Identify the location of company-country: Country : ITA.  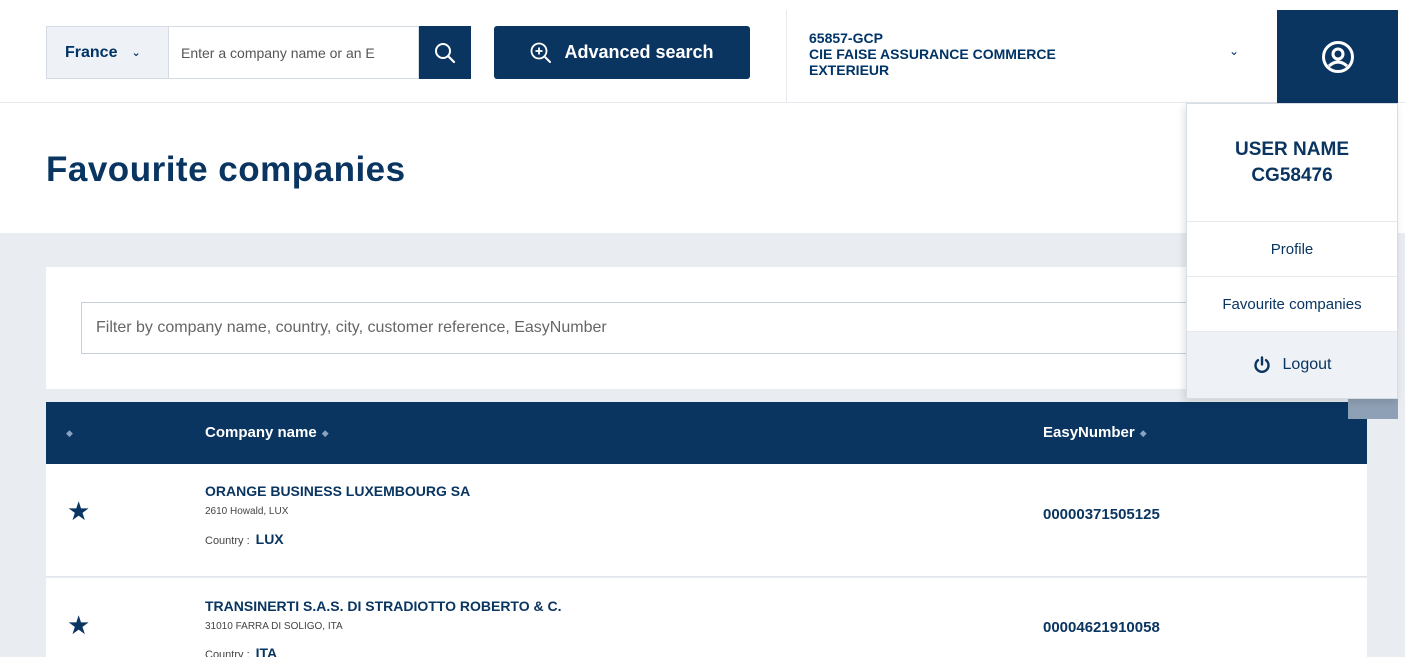
(241, 651).